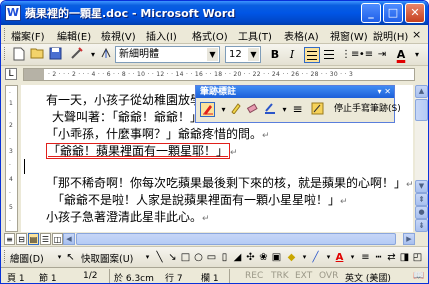  I want to click on research-icon, so click(76, 55).